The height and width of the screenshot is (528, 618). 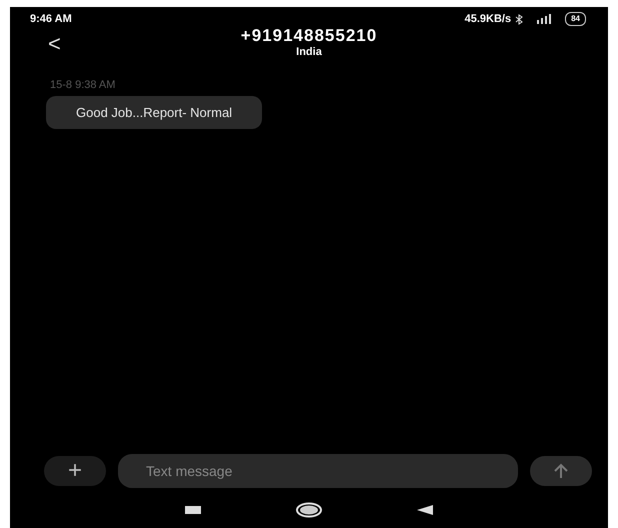 I want to click on network-speed: 45.9KB/s, so click(x=488, y=19).